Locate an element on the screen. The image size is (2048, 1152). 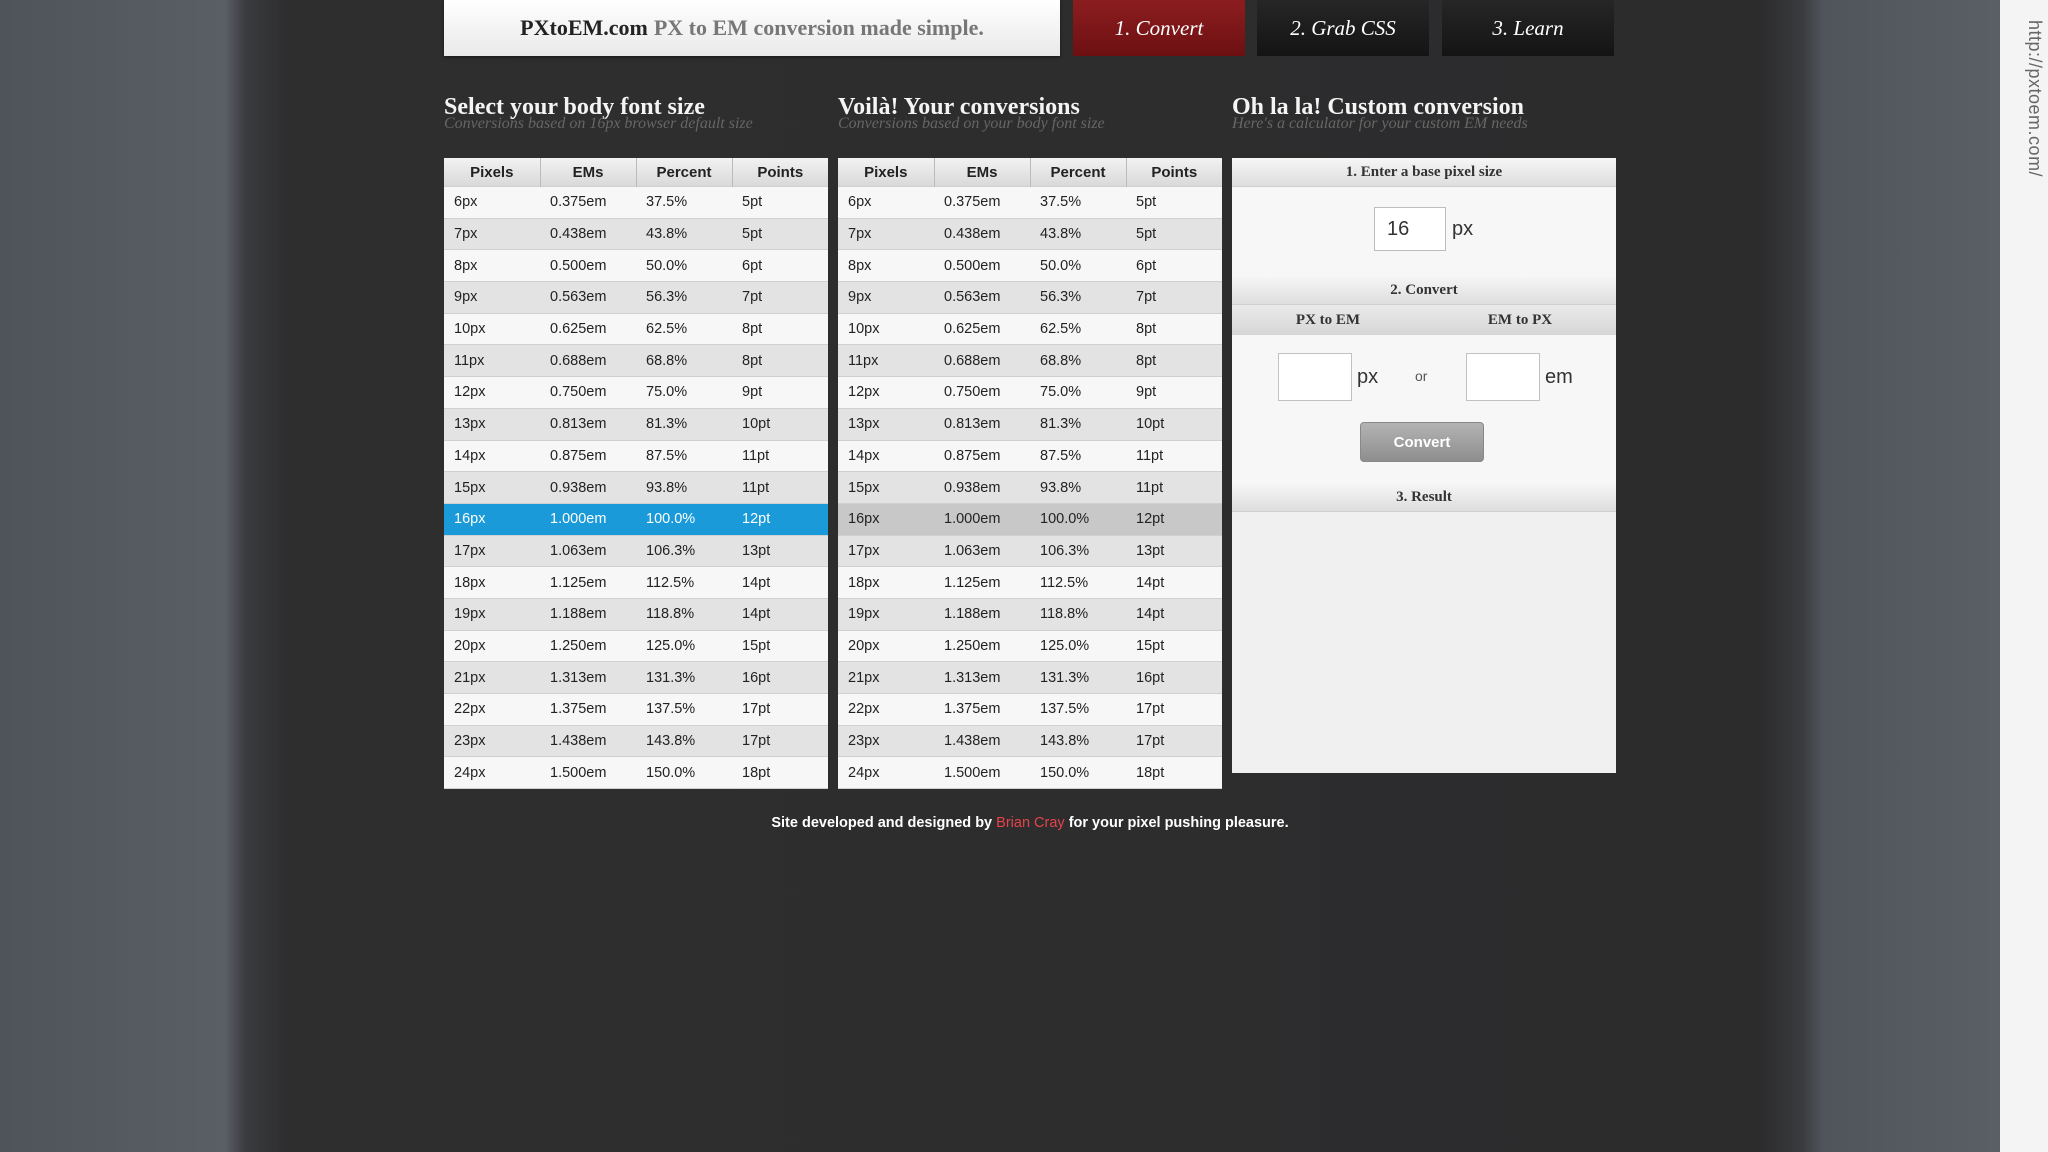
table-cell: 12pt is located at coordinates (780, 519).